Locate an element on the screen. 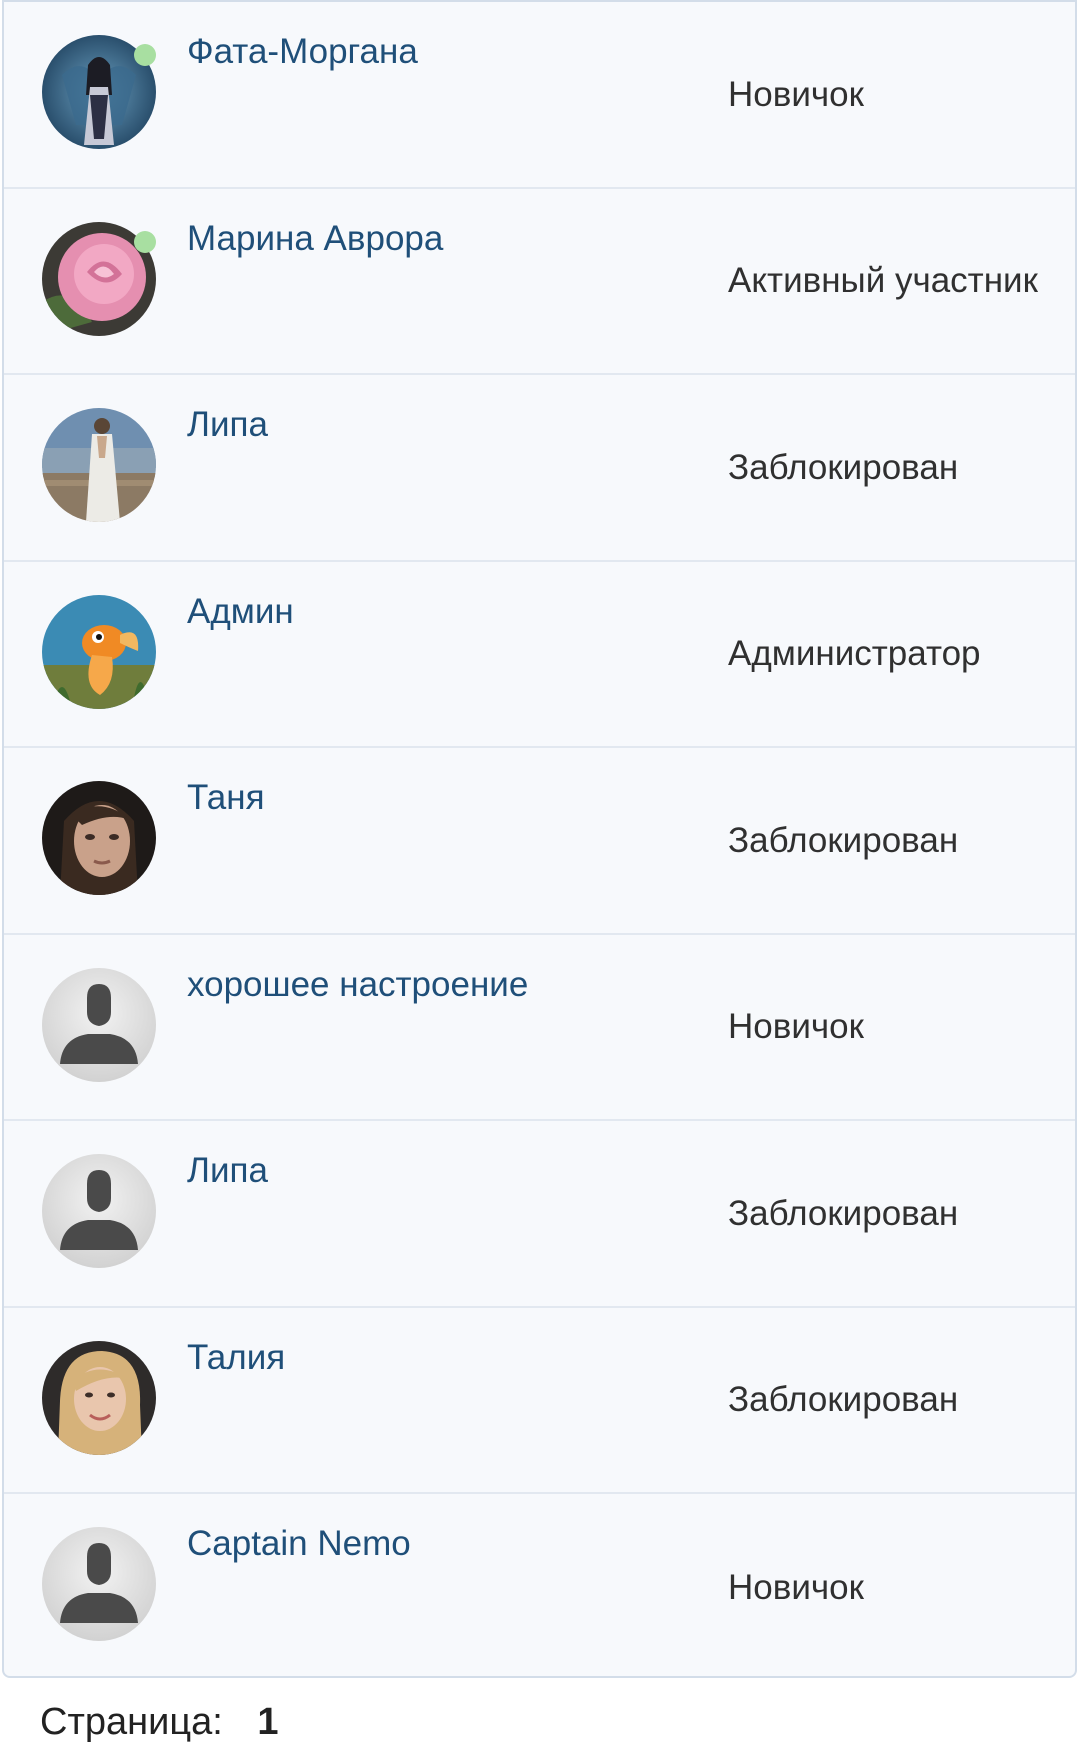  photo-blonde-woman-icon is located at coordinates (99, 1397).